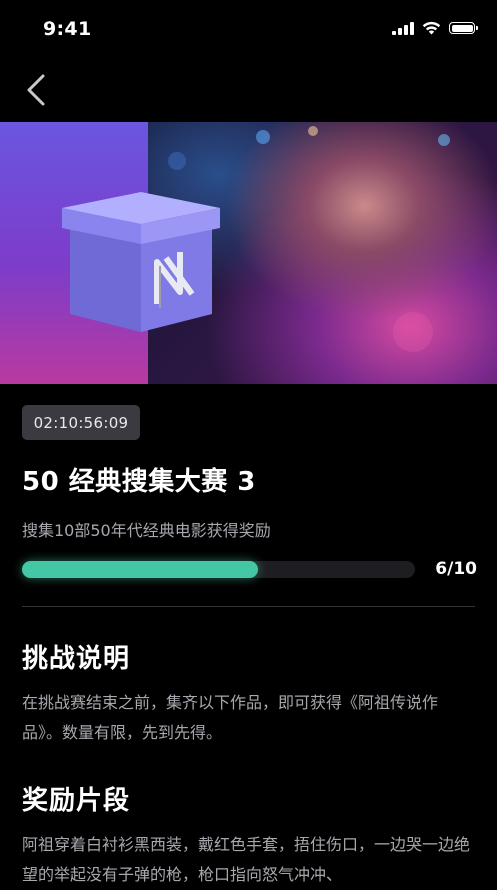 This screenshot has height=890, width=497. I want to click on divider, so click(248, 606).